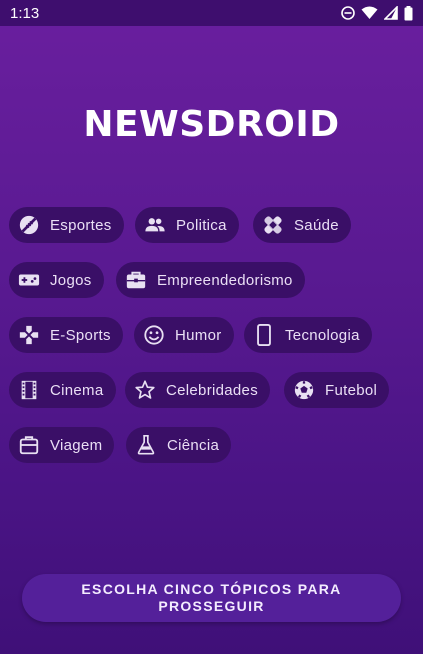  Describe the element at coordinates (201, 225) in the screenshot. I see `topic-label: Politica` at that location.